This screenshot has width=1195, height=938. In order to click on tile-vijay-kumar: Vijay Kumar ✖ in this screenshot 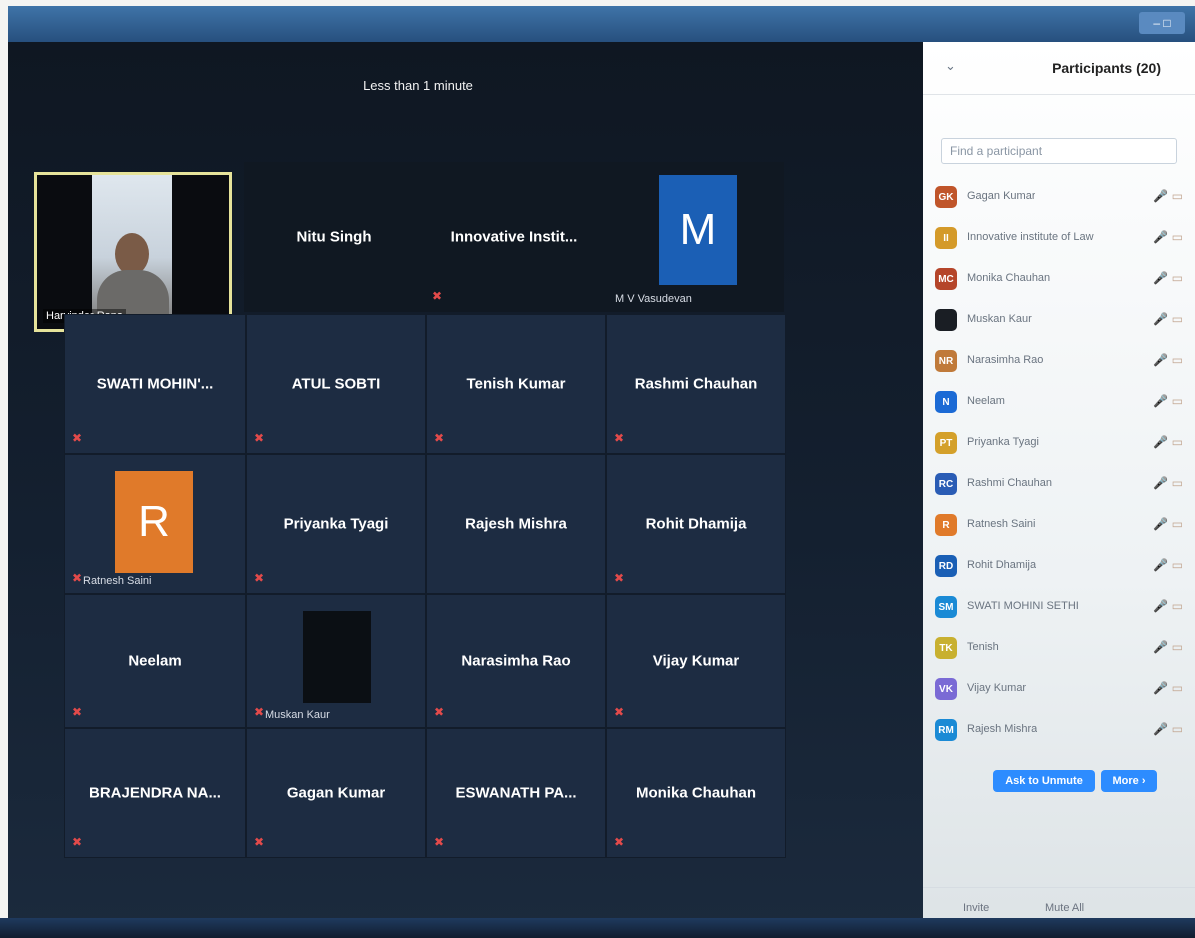, I will do `click(696, 661)`.